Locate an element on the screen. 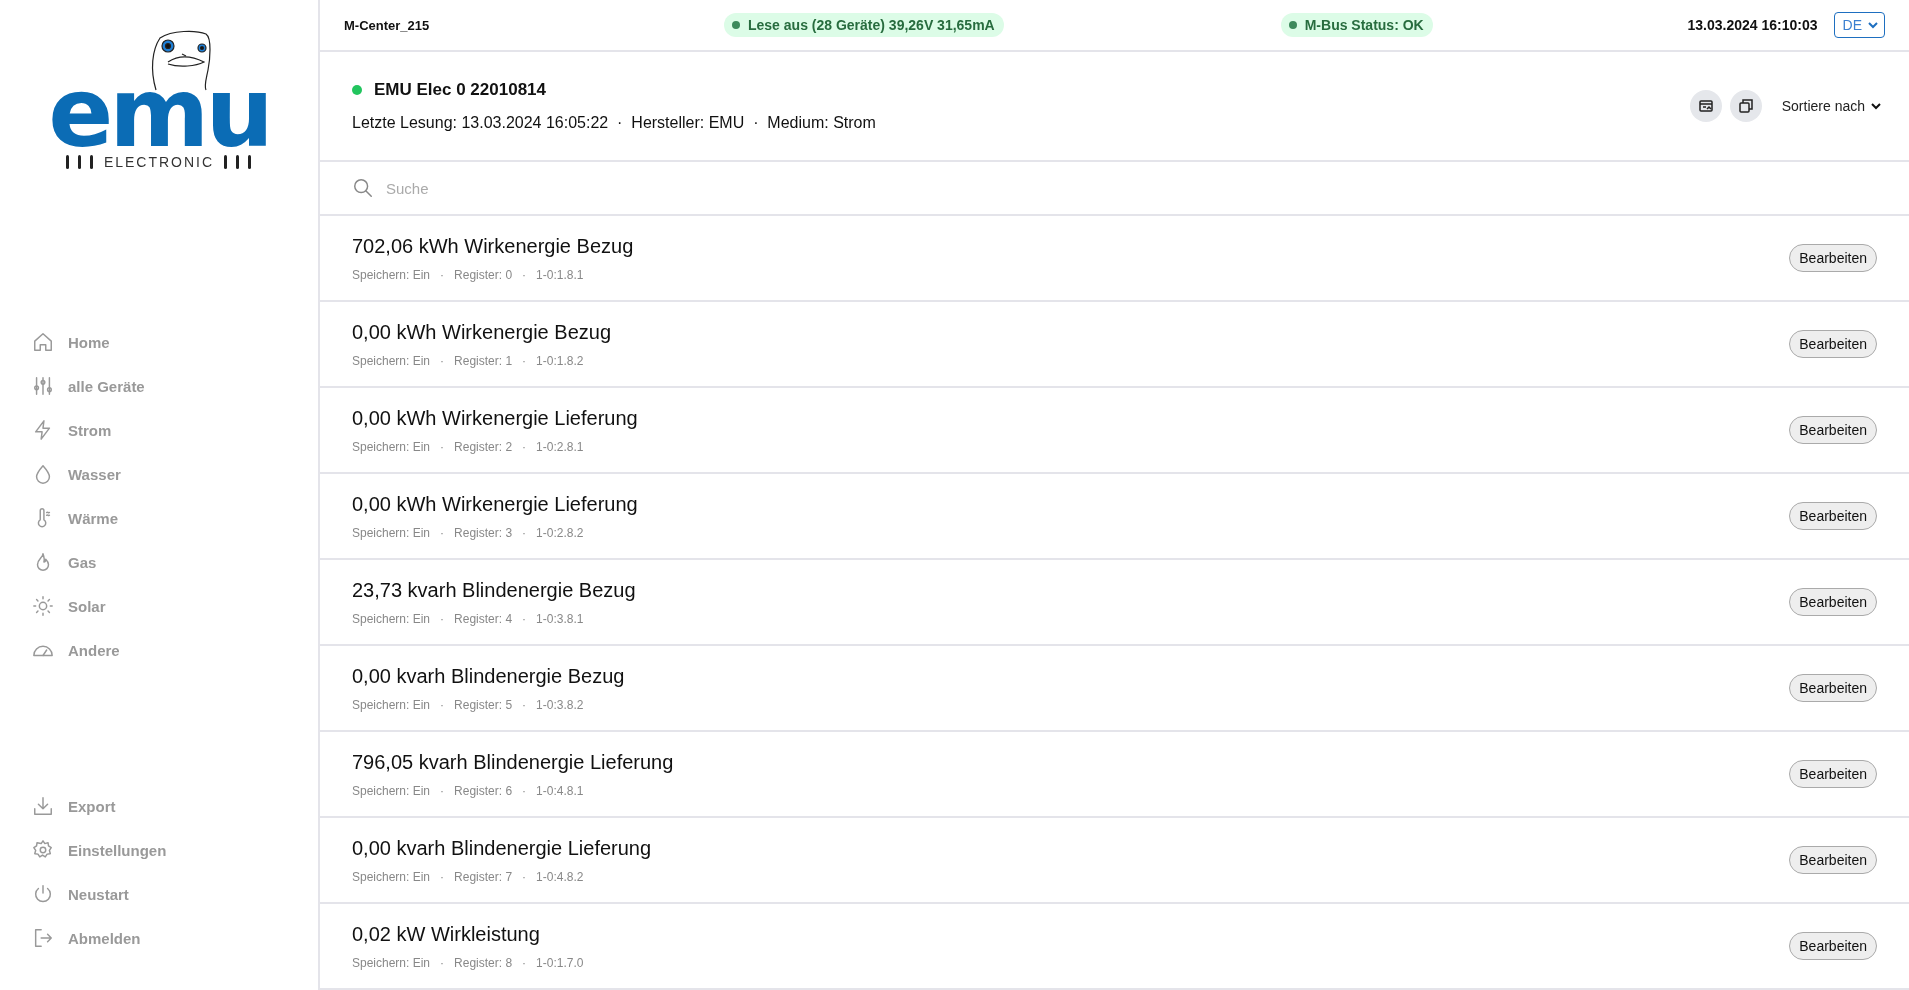  logo-tagline: ELECTRONIC is located at coordinates (159, 162).